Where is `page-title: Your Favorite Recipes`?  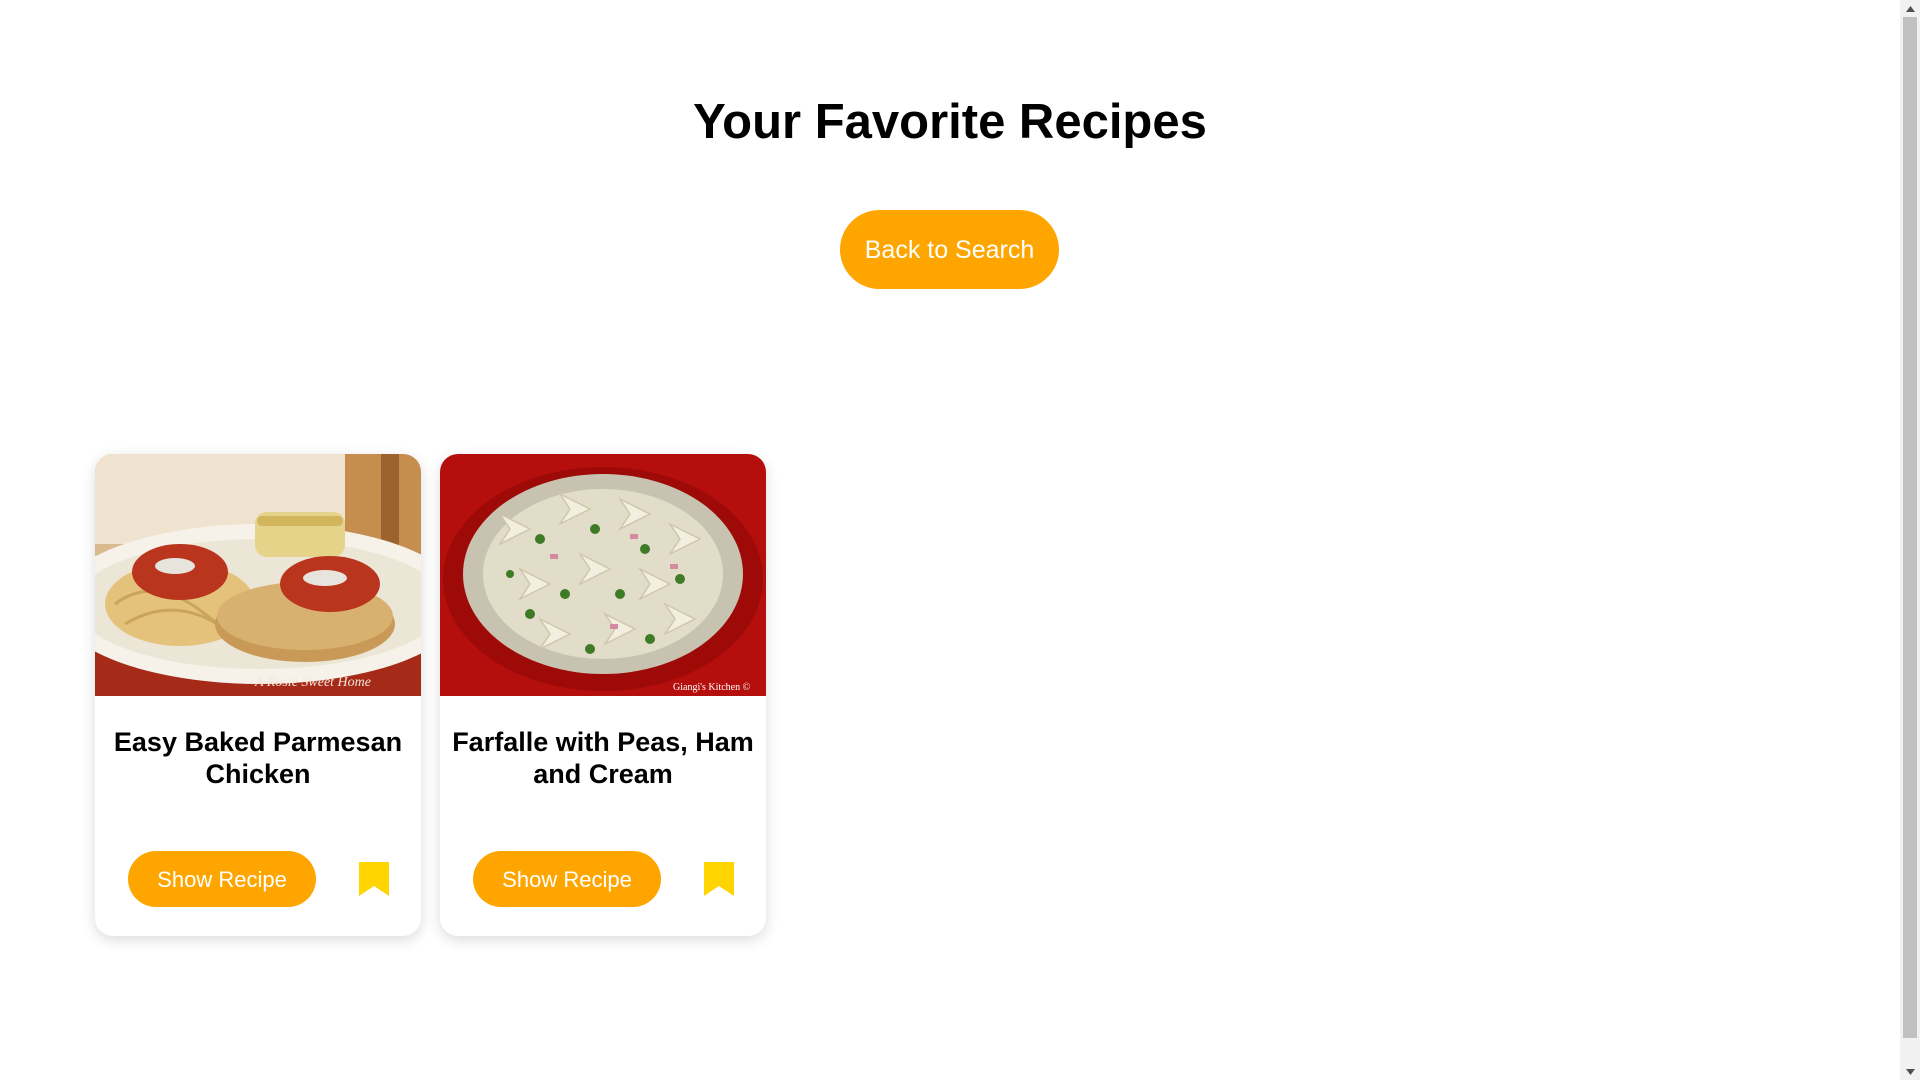
page-title: Your Favorite Recipes is located at coordinates (950, 122).